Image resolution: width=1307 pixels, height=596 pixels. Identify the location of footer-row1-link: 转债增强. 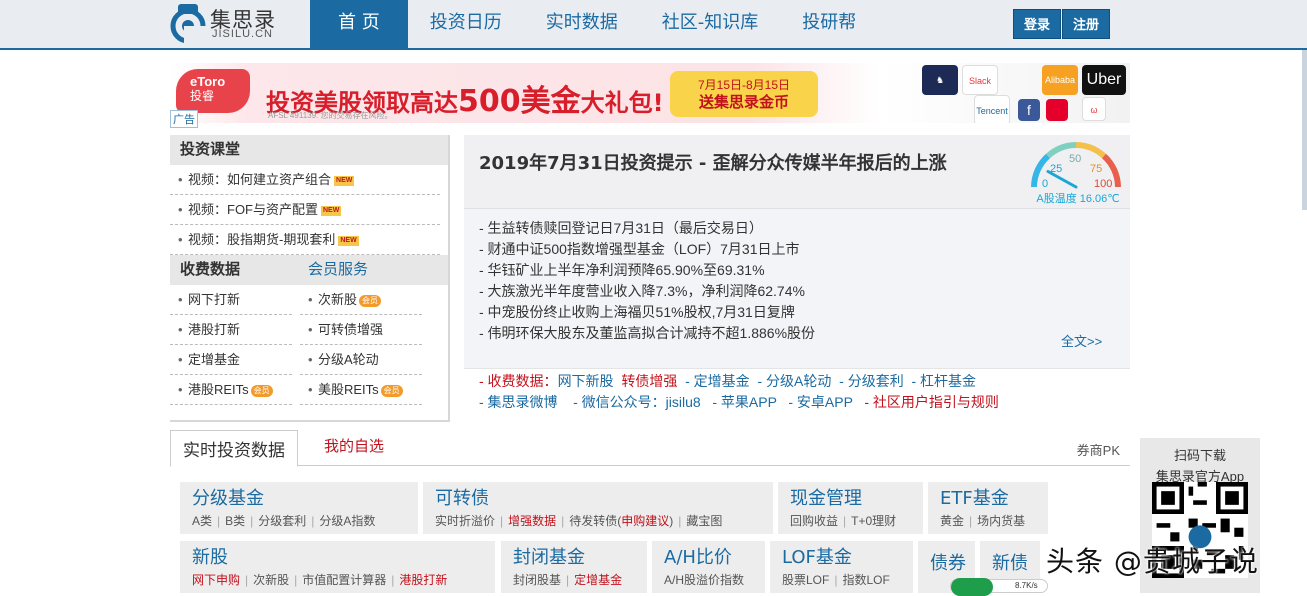
(645, 381).